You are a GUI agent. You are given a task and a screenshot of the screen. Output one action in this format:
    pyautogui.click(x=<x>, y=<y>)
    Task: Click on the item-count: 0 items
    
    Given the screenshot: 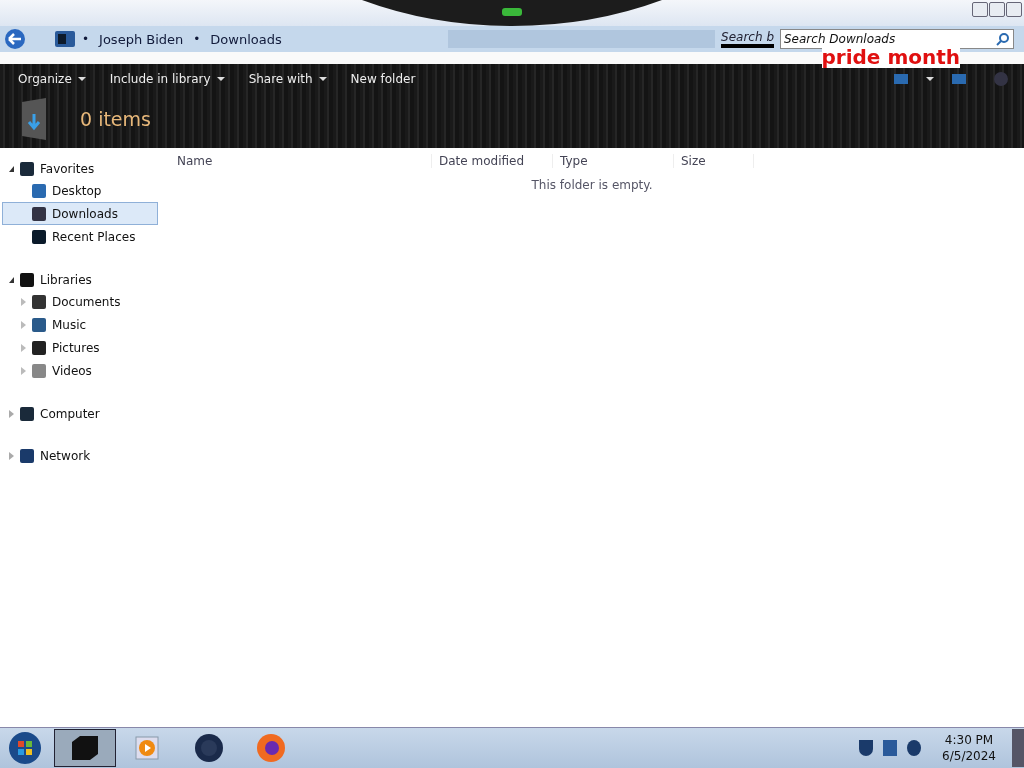 What is the action you would take?
    pyautogui.click(x=115, y=119)
    